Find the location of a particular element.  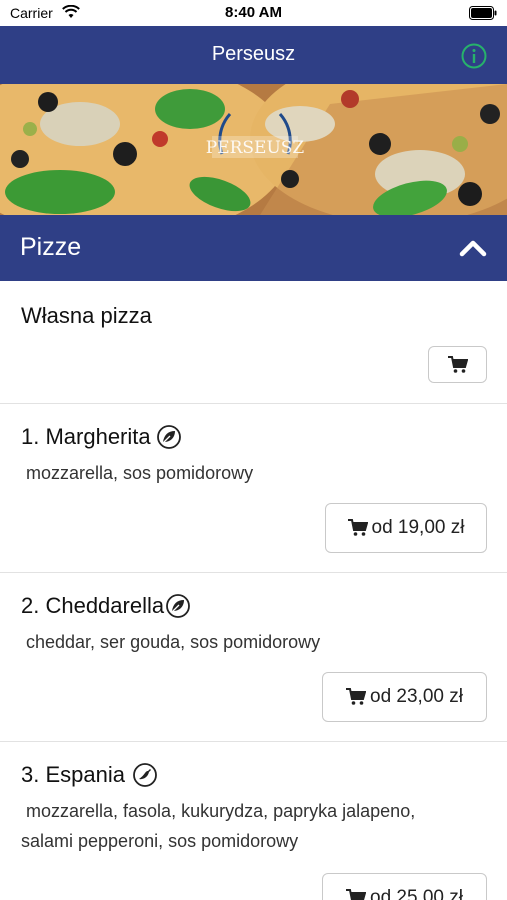

item-title-row: 1. Margherita is located at coordinates (101, 437).